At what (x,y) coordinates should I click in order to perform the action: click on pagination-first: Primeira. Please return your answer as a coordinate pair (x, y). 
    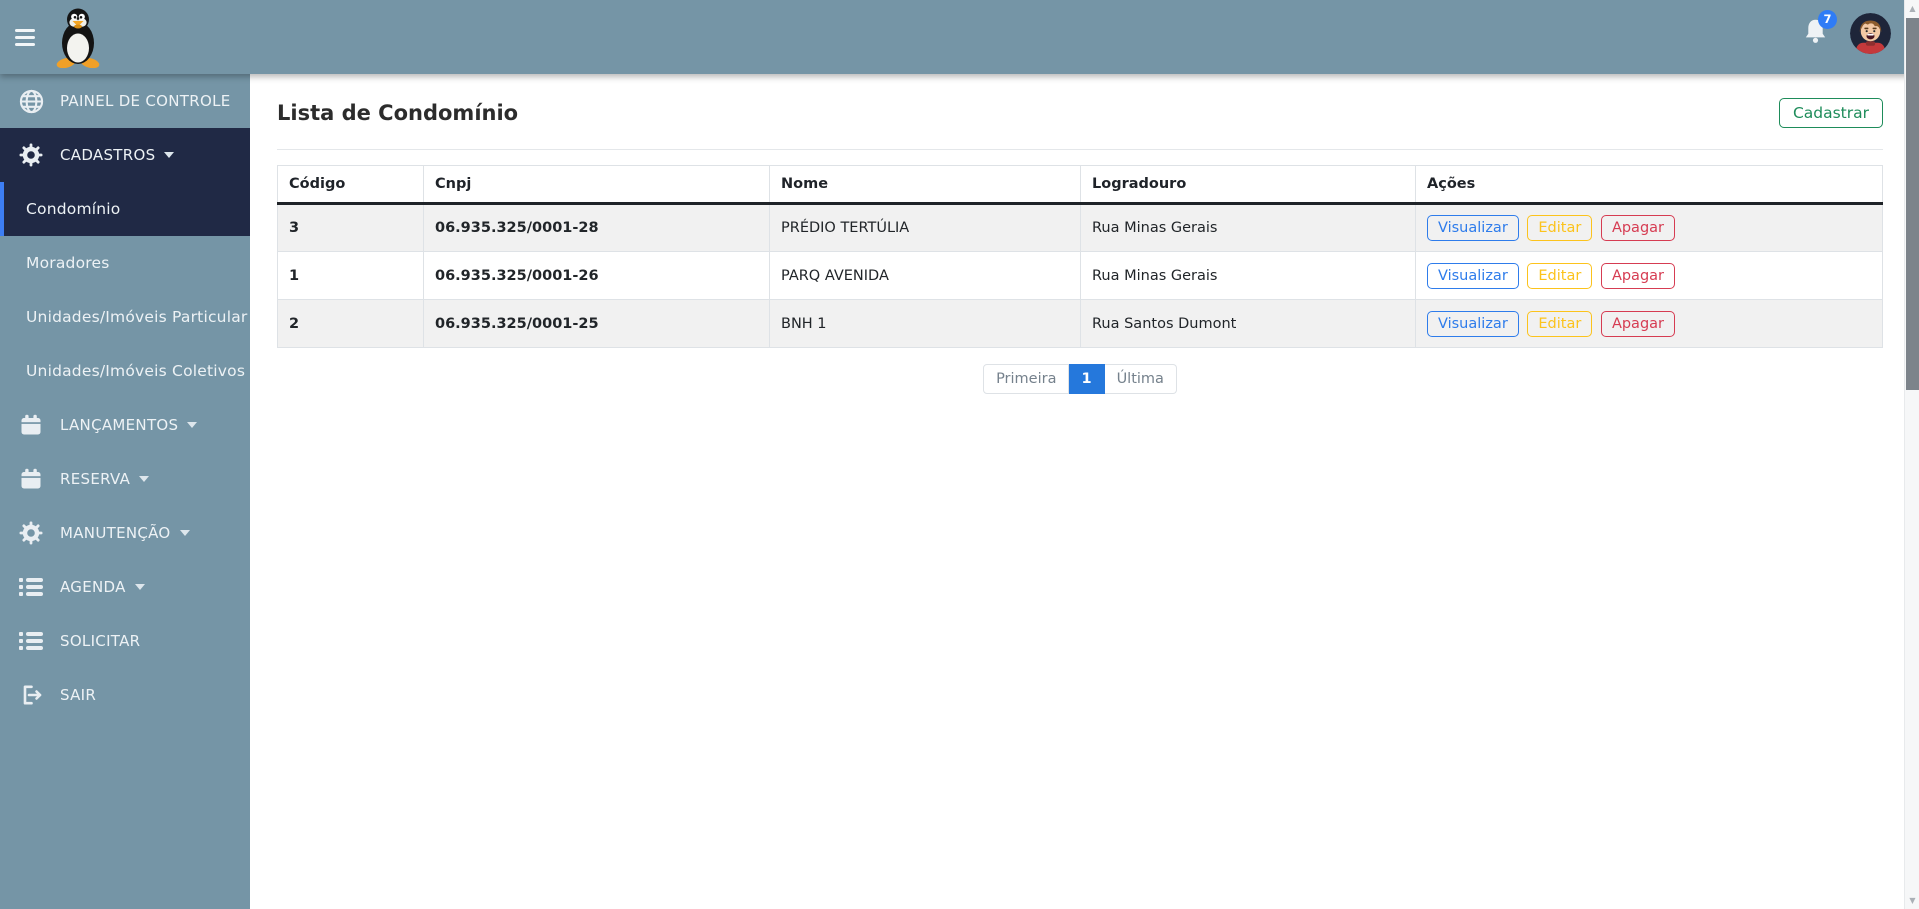
    Looking at the image, I should click on (1026, 379).